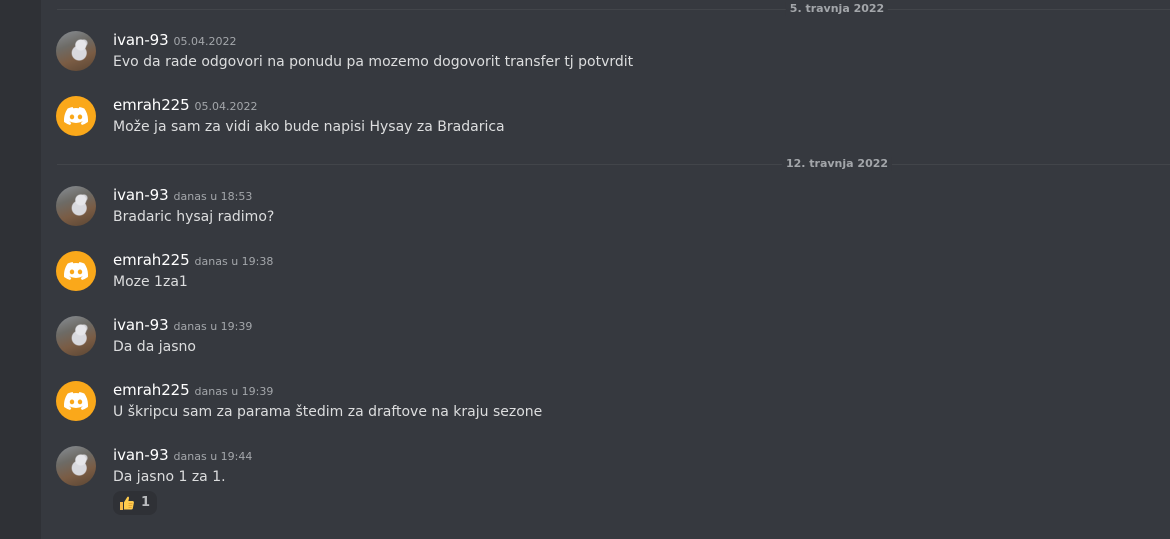  Describe the element at coordinates (613, 276) in the screenshot. I see `message: emrah225 danas u 19:38 Moze 1za1` at that location.